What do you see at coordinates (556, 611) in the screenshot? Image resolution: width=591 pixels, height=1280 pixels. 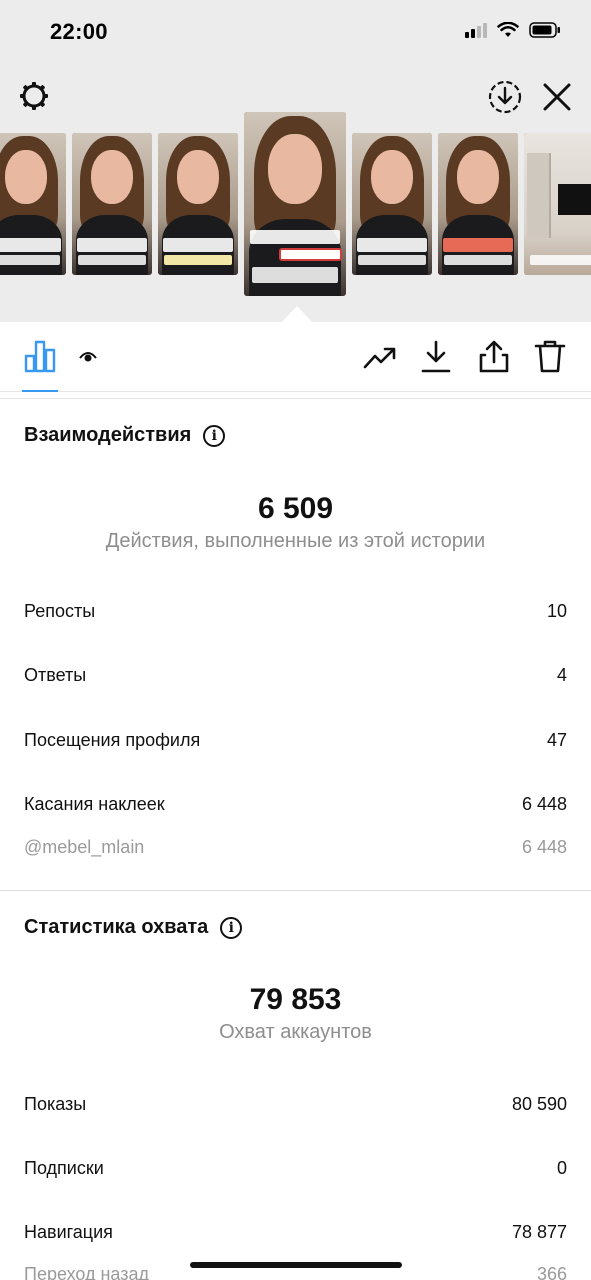 I see `stat-value: 10` at bounding box center [556, 611].